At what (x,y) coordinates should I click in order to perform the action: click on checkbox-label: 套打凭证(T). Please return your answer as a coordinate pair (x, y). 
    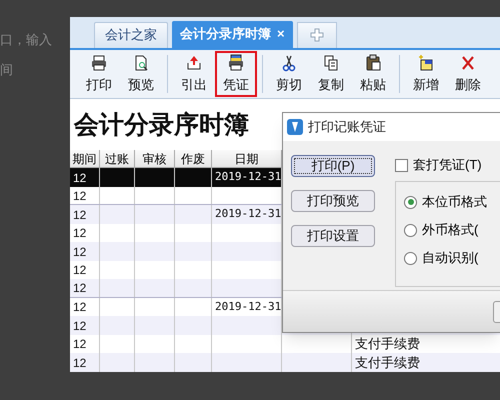
    Looking at the image, I should click on (447, 165).